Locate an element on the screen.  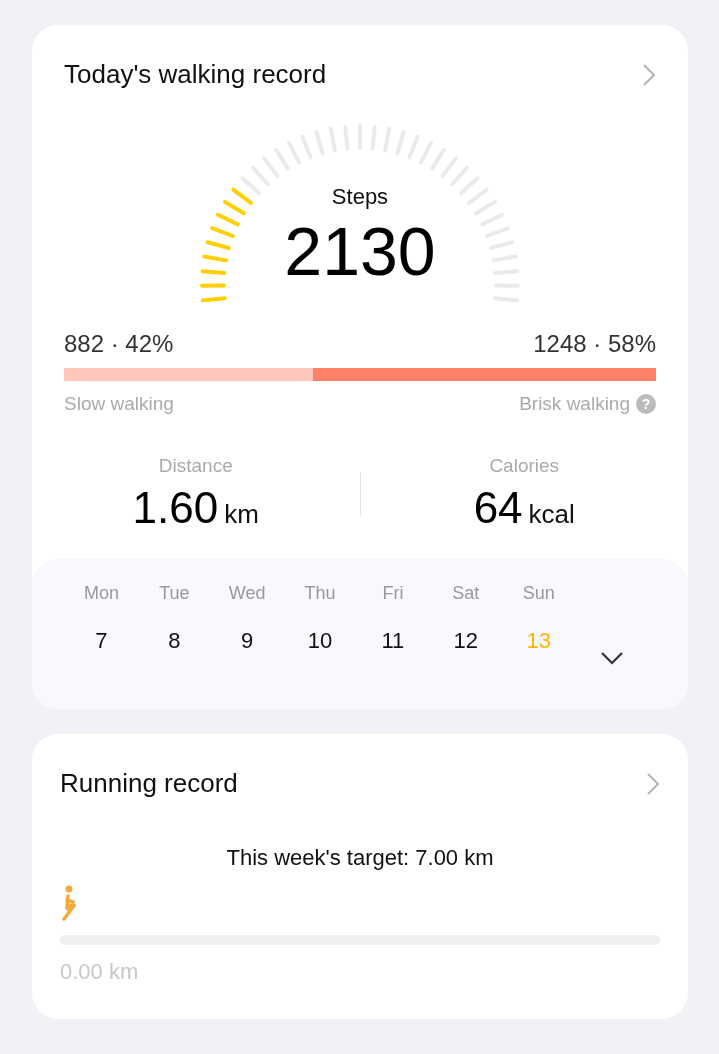
chevron-down-icon is located at coordinates (611, 658).